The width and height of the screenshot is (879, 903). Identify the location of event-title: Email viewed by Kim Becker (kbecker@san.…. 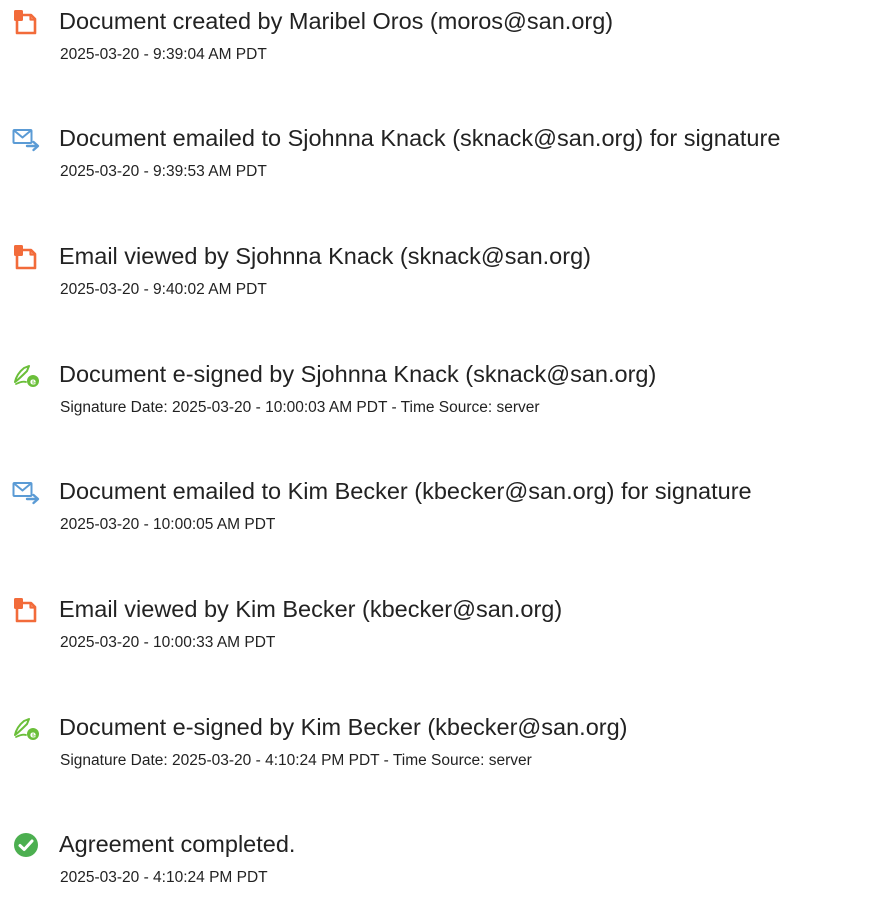
(311, 609).